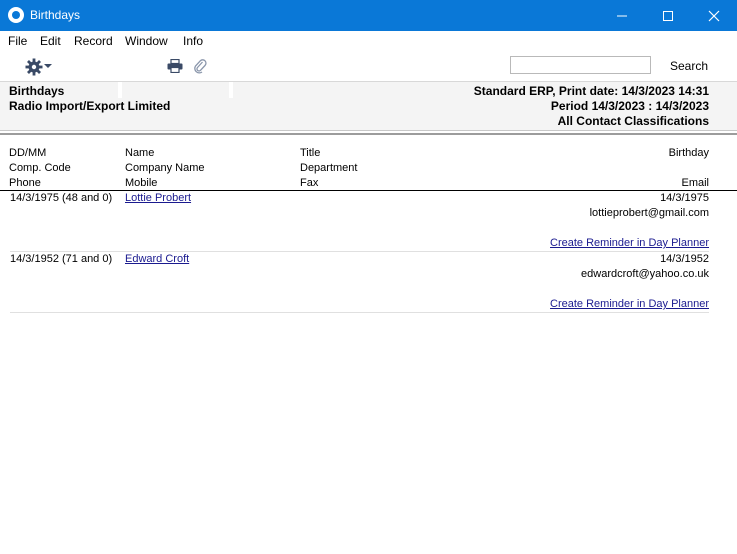 The image size is (737, 554). I want to click on search-button: Search, so click(689, 66).